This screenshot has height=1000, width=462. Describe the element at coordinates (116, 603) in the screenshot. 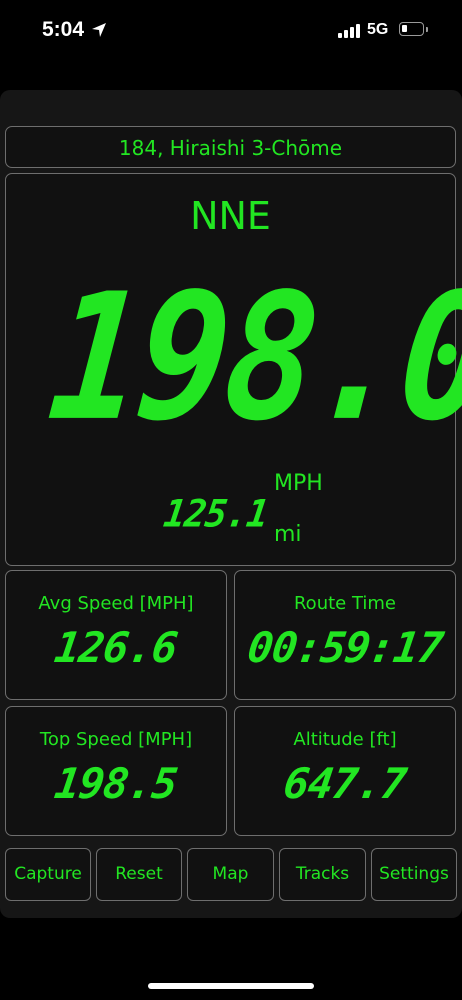

I see `avg-speed-label: Avg Speed [MPH]` at that location.